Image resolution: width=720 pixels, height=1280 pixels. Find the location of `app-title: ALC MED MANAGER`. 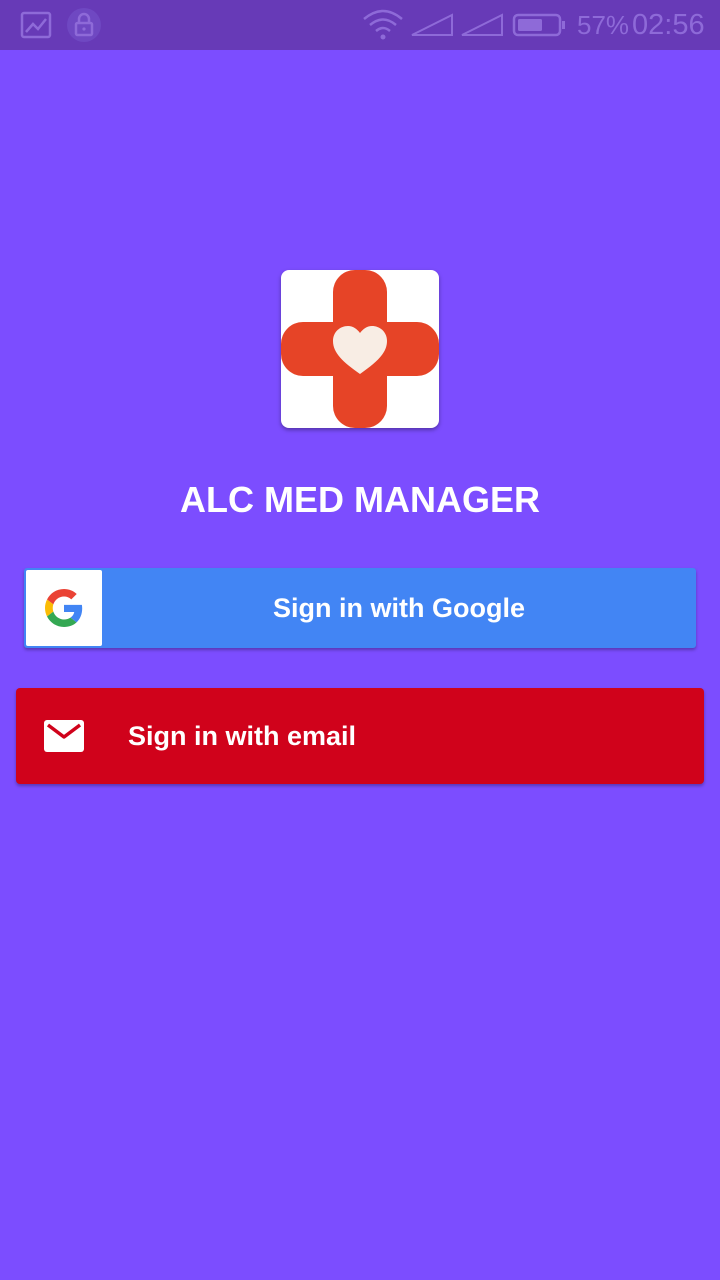

app-title: ALC MED MANAGER is located at coordinates (360, 499).